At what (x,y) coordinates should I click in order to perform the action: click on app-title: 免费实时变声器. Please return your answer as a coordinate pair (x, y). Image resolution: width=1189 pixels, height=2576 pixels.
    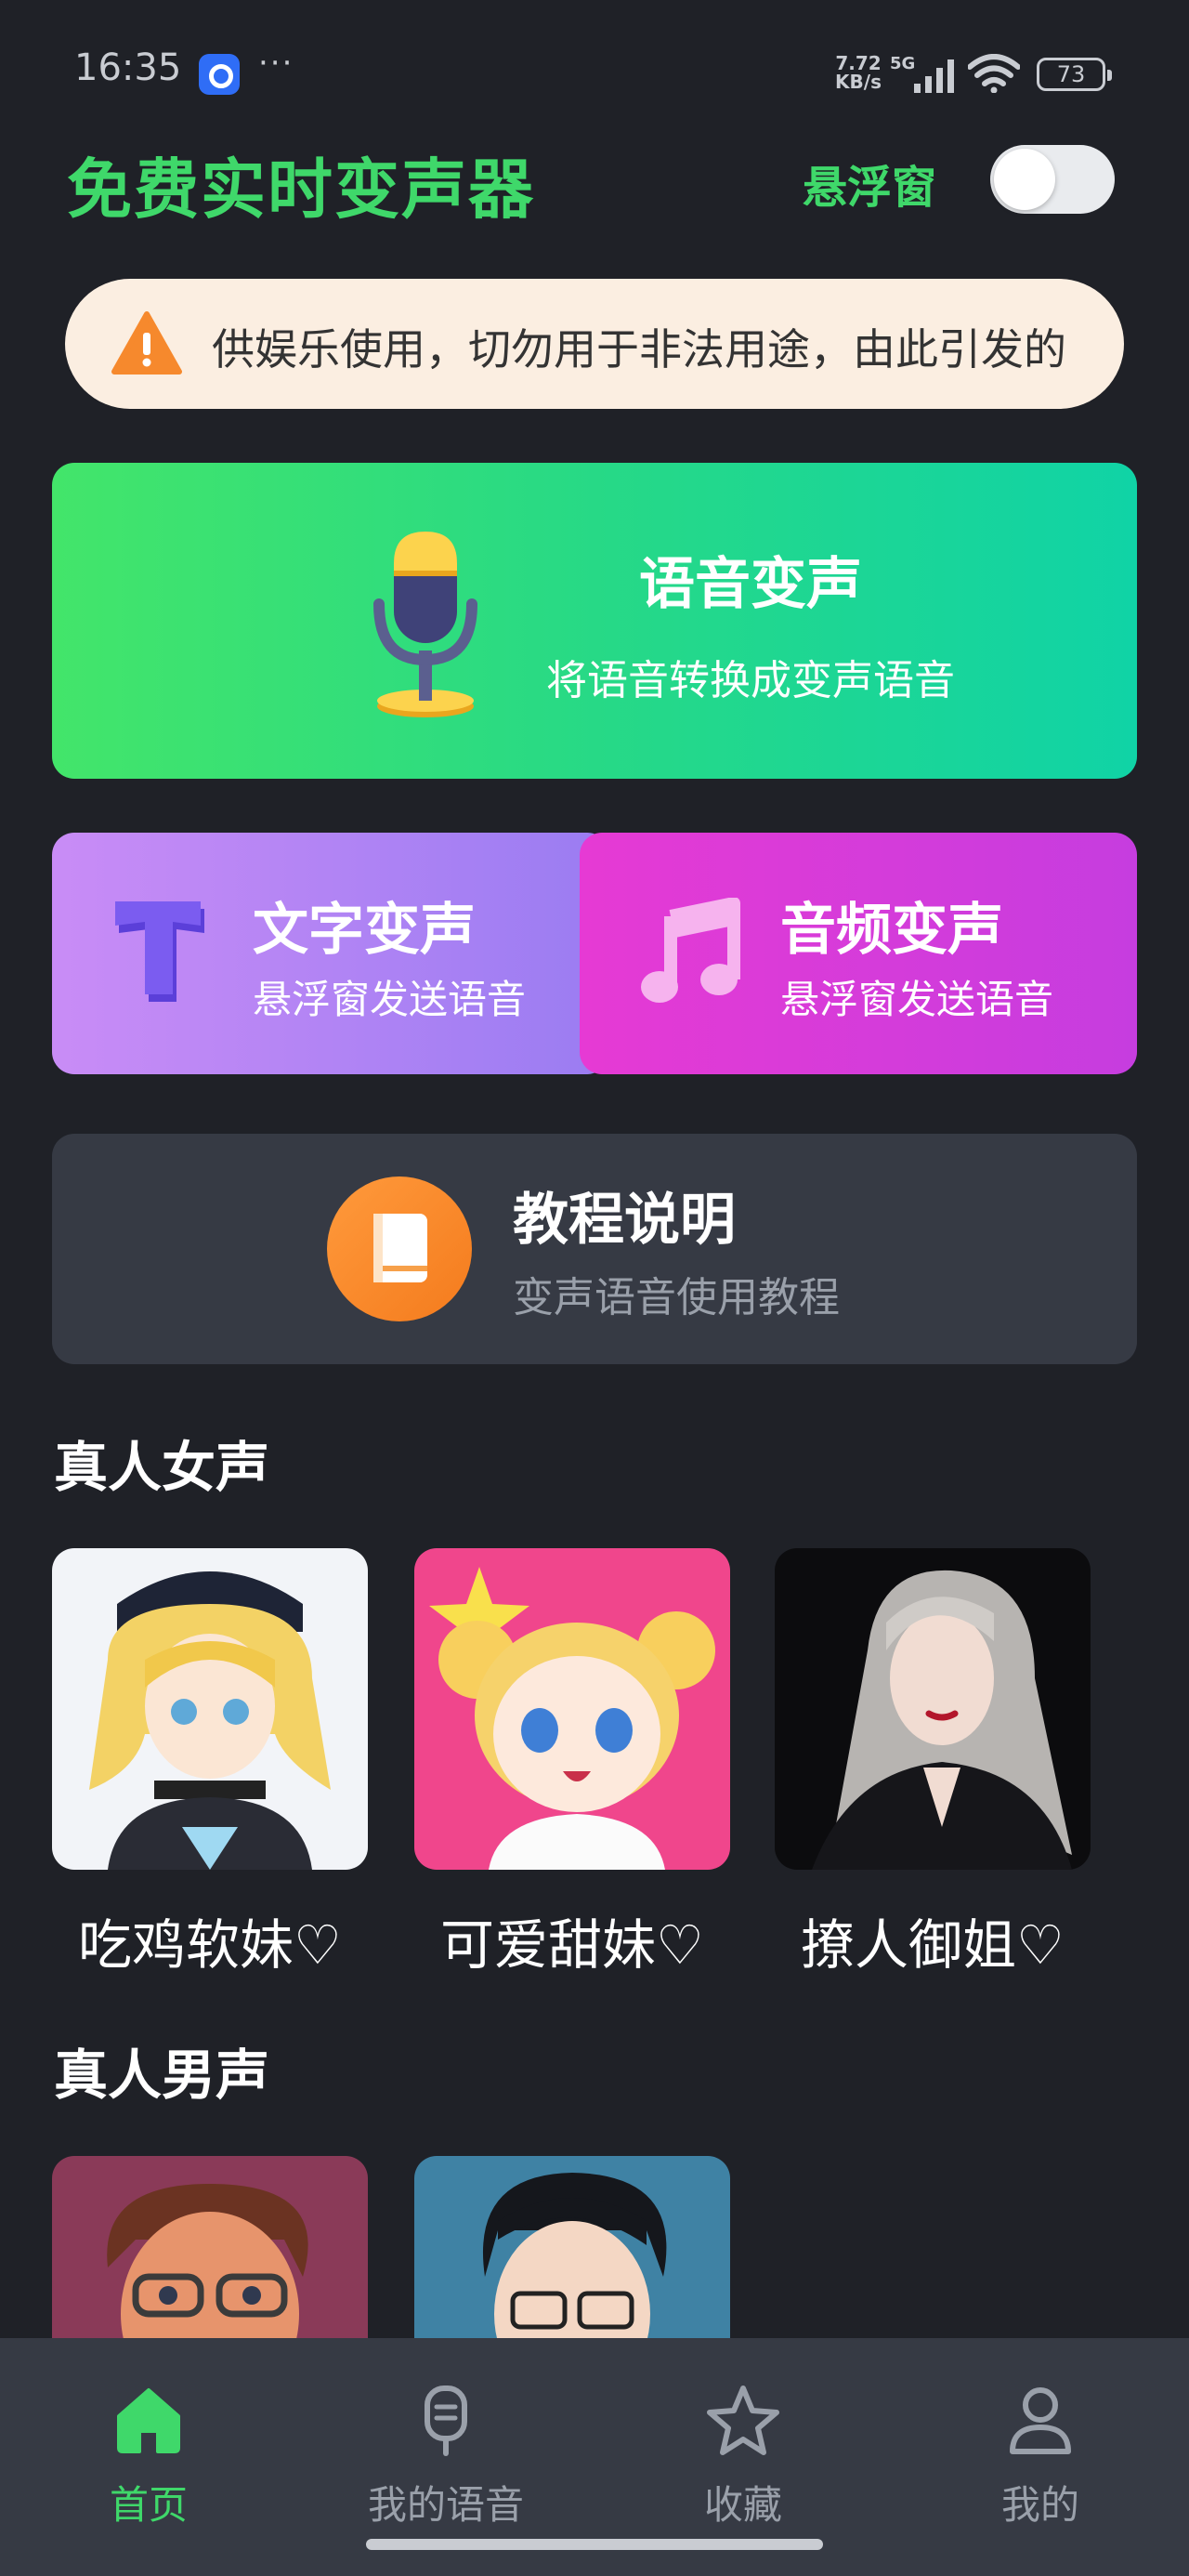
    Looking at the image, I should click on (301, 189).